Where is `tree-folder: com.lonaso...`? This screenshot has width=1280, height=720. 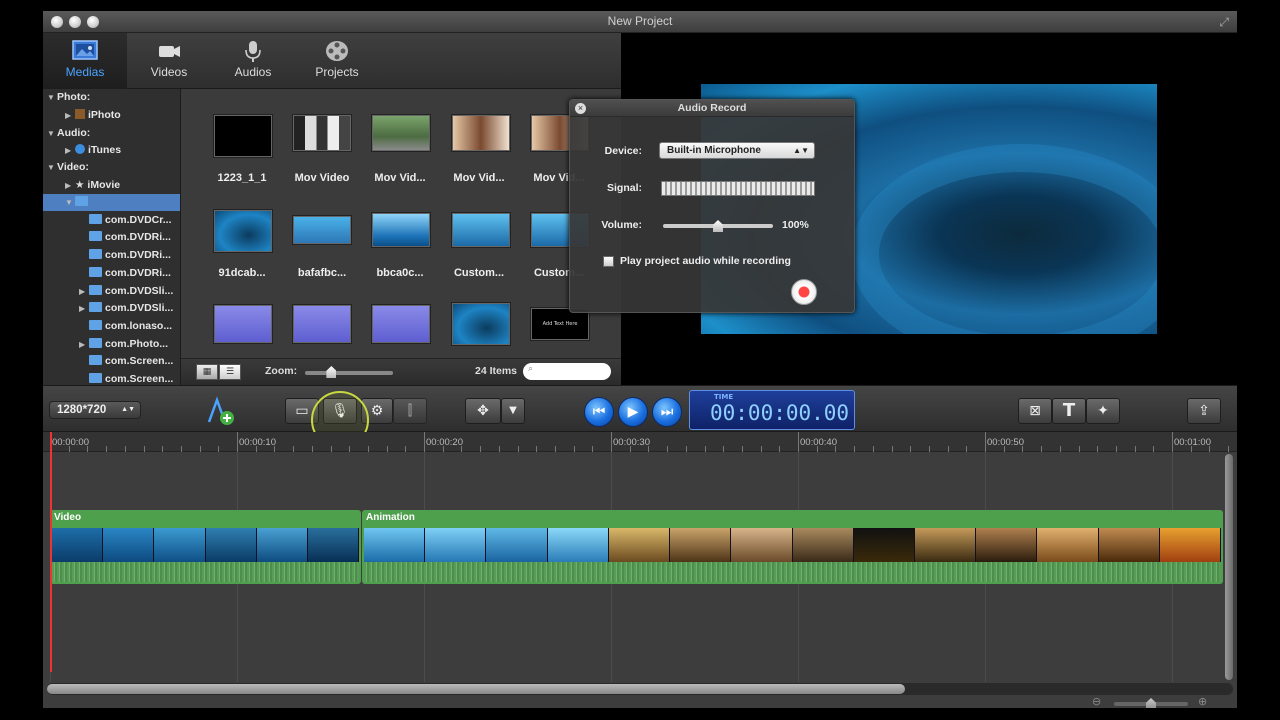 tree-folder: com.lonaso... is located at coordinates (130, 326).